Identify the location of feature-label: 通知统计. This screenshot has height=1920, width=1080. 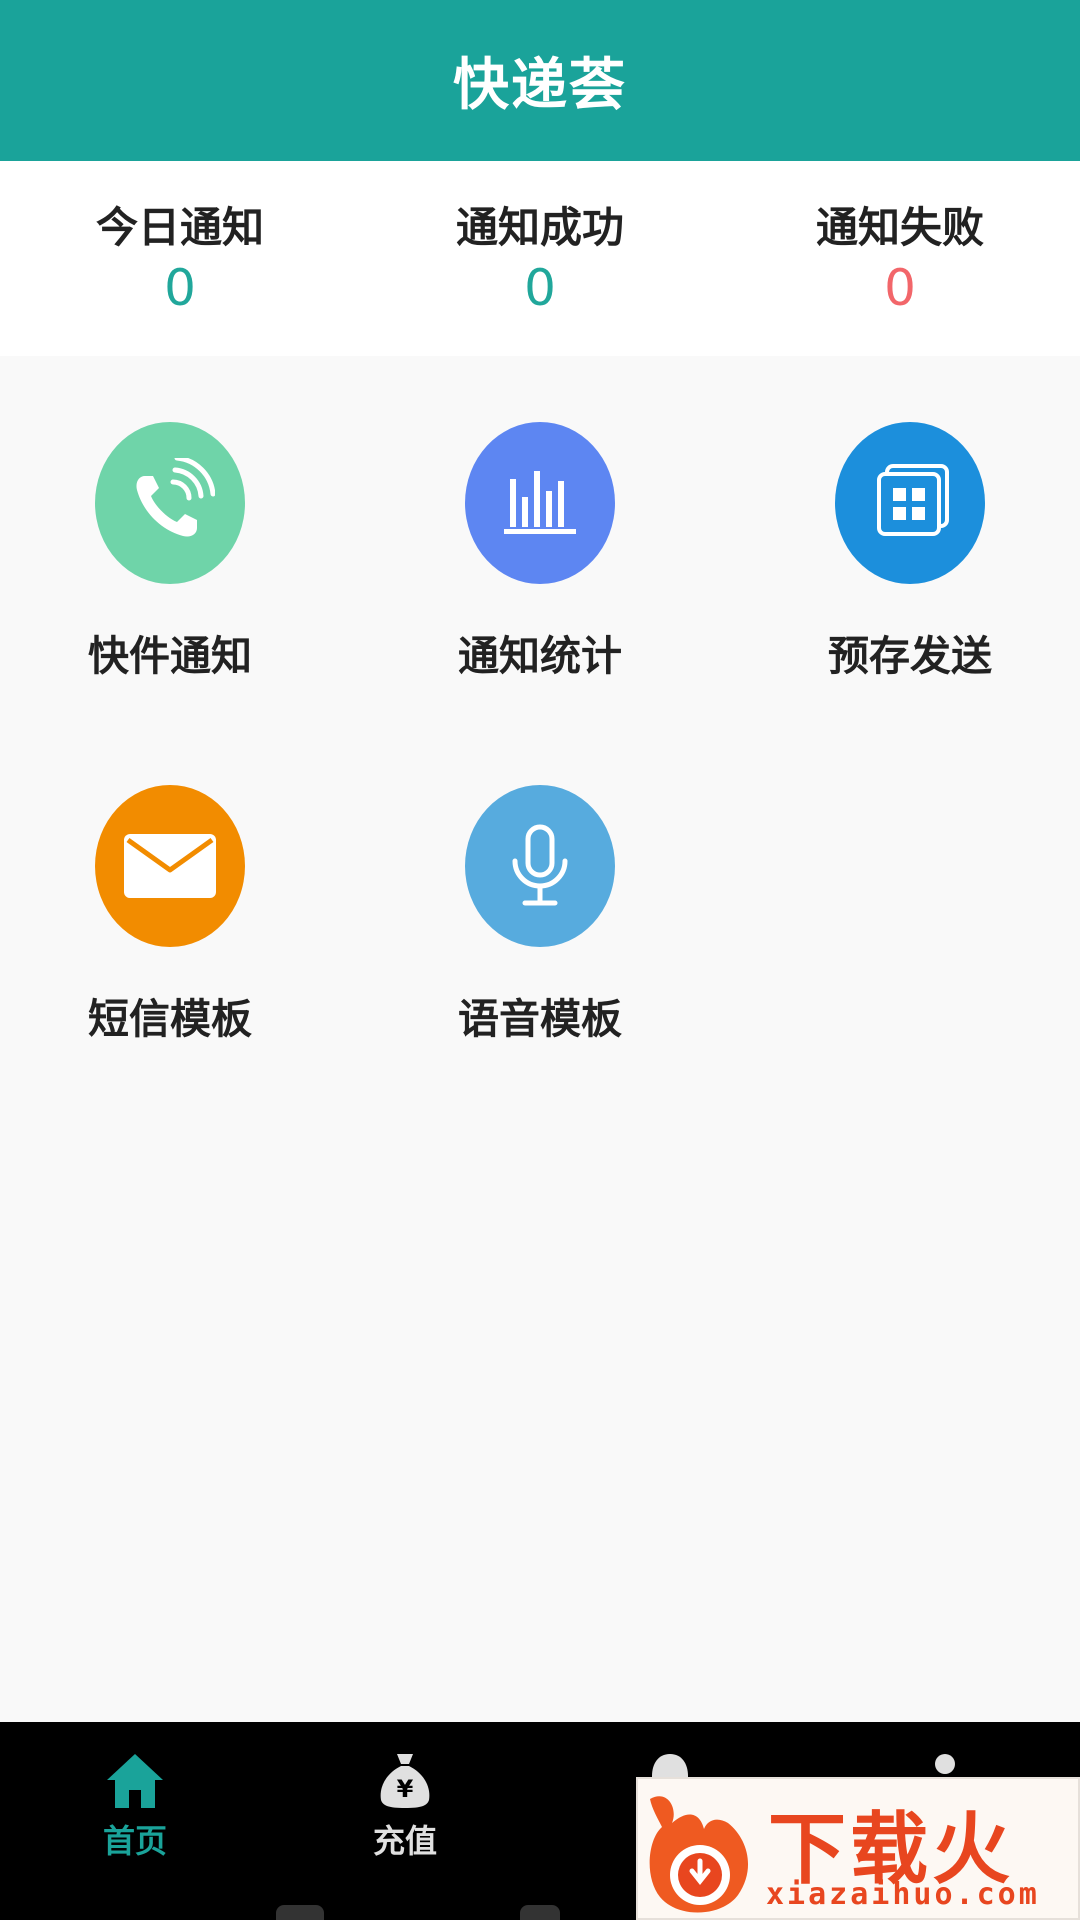
(540, 656).